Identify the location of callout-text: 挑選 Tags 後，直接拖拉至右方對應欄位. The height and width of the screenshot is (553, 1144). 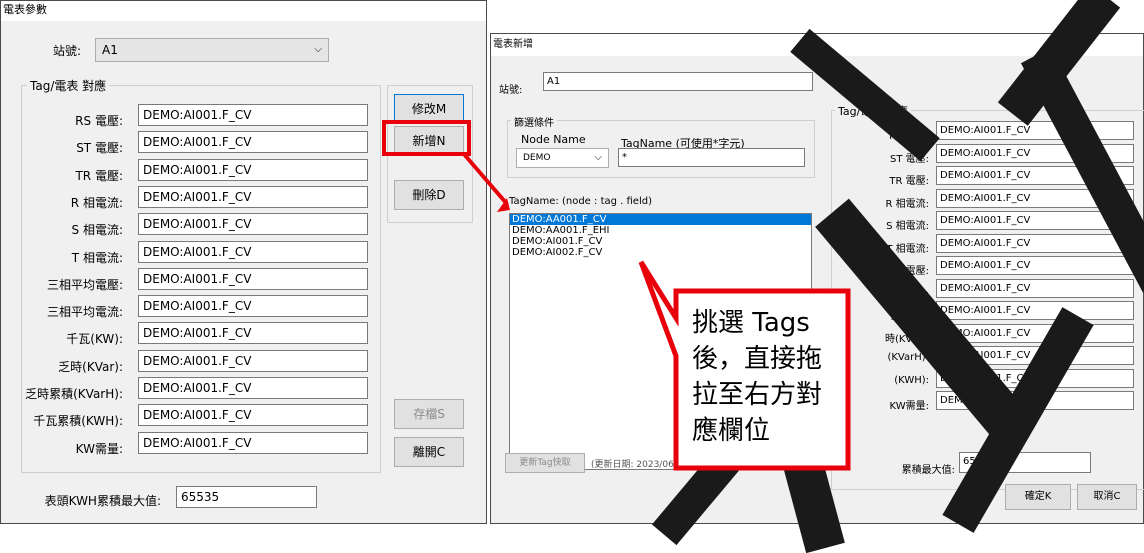
(757, 377).